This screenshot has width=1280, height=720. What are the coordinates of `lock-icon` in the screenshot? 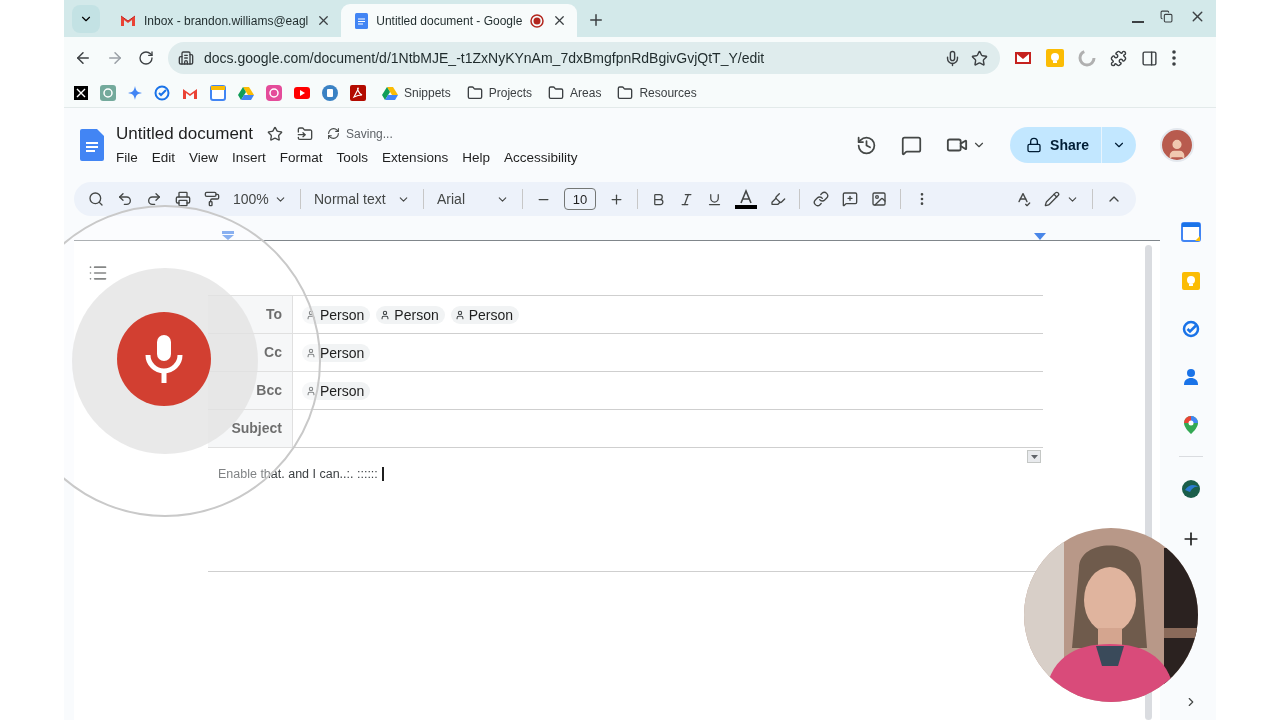 It's located at (1034, 145).